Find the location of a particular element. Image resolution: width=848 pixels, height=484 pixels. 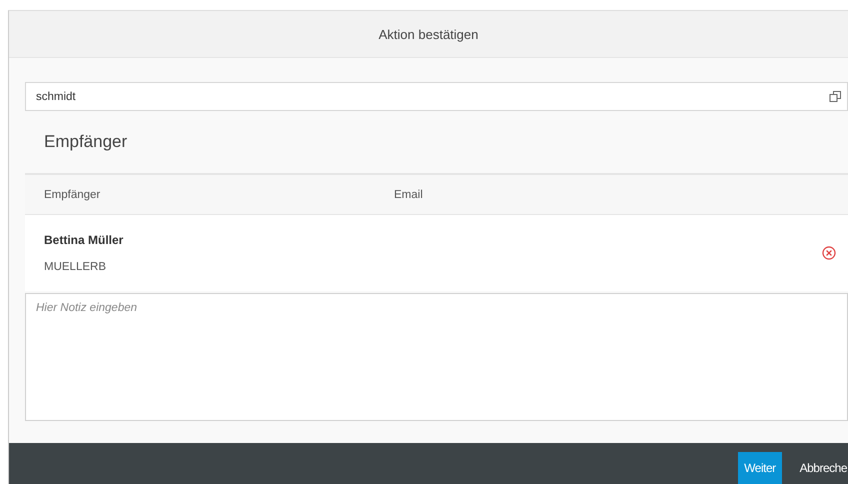

search-field: schmidt is located at coordinates (436, 96).